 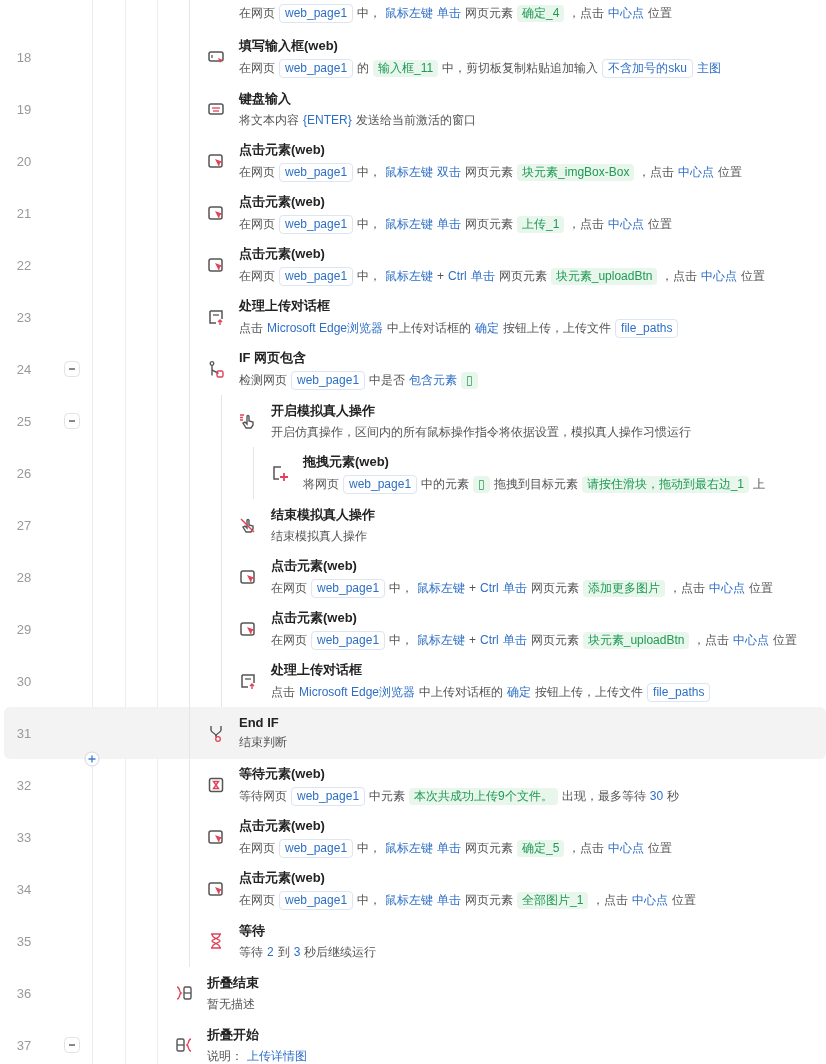 What do you see at coordinates (433, 380) in the screenshot?
I see `parameter-link: 包含元素` at bounding box center [433, 380].